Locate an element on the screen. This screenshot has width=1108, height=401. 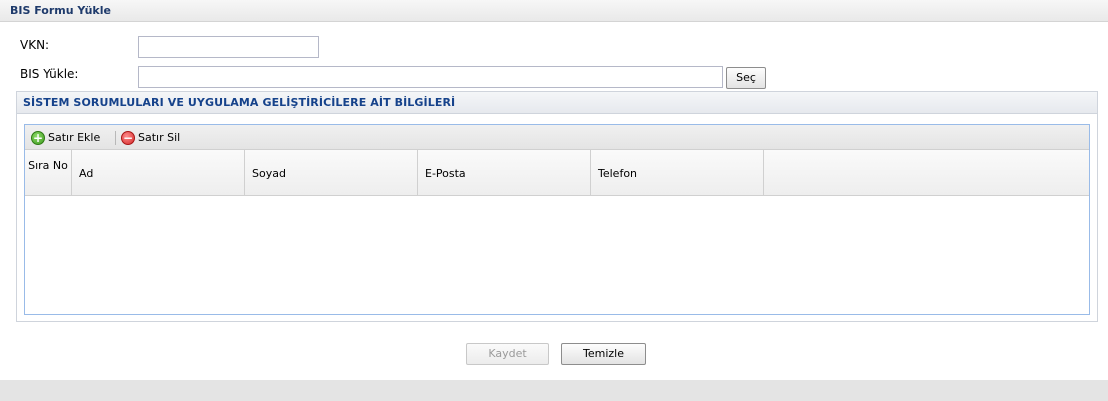
panel-header: BIS Formu Yükle is located at coordinates (554, 11).